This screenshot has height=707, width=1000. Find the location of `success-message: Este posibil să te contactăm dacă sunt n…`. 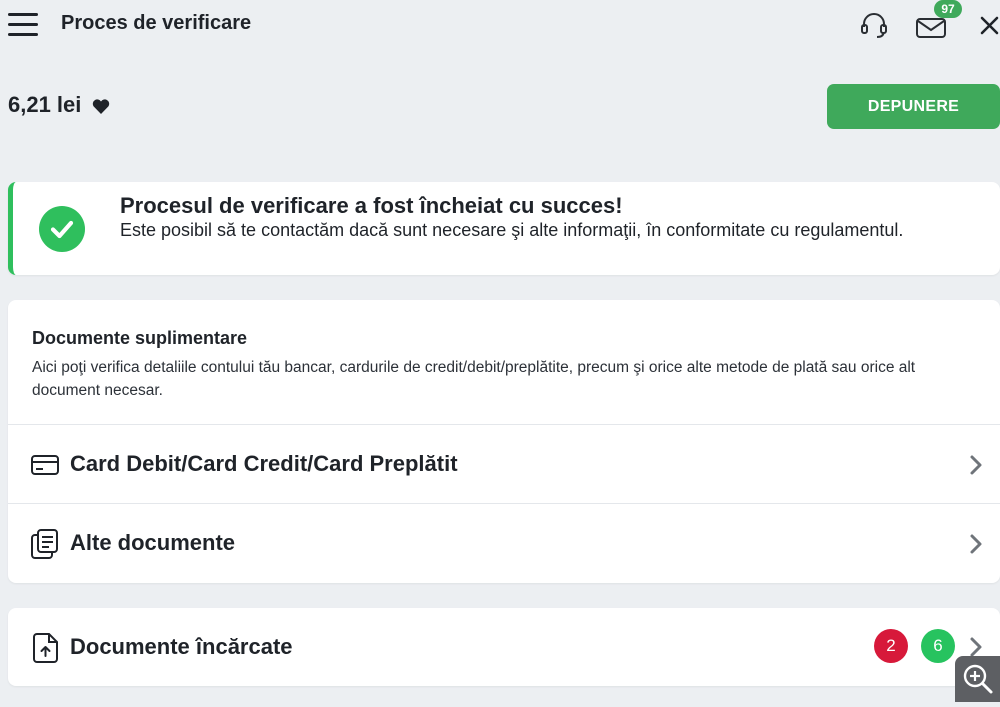

success-message: Este posibil să te contactăm dacă sunt n… is located at coordinates (512, 230).